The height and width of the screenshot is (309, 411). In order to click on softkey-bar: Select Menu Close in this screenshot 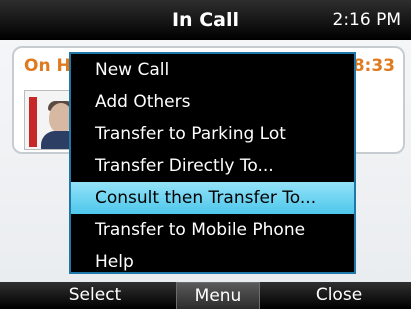, I will do `click(205, 295)`.